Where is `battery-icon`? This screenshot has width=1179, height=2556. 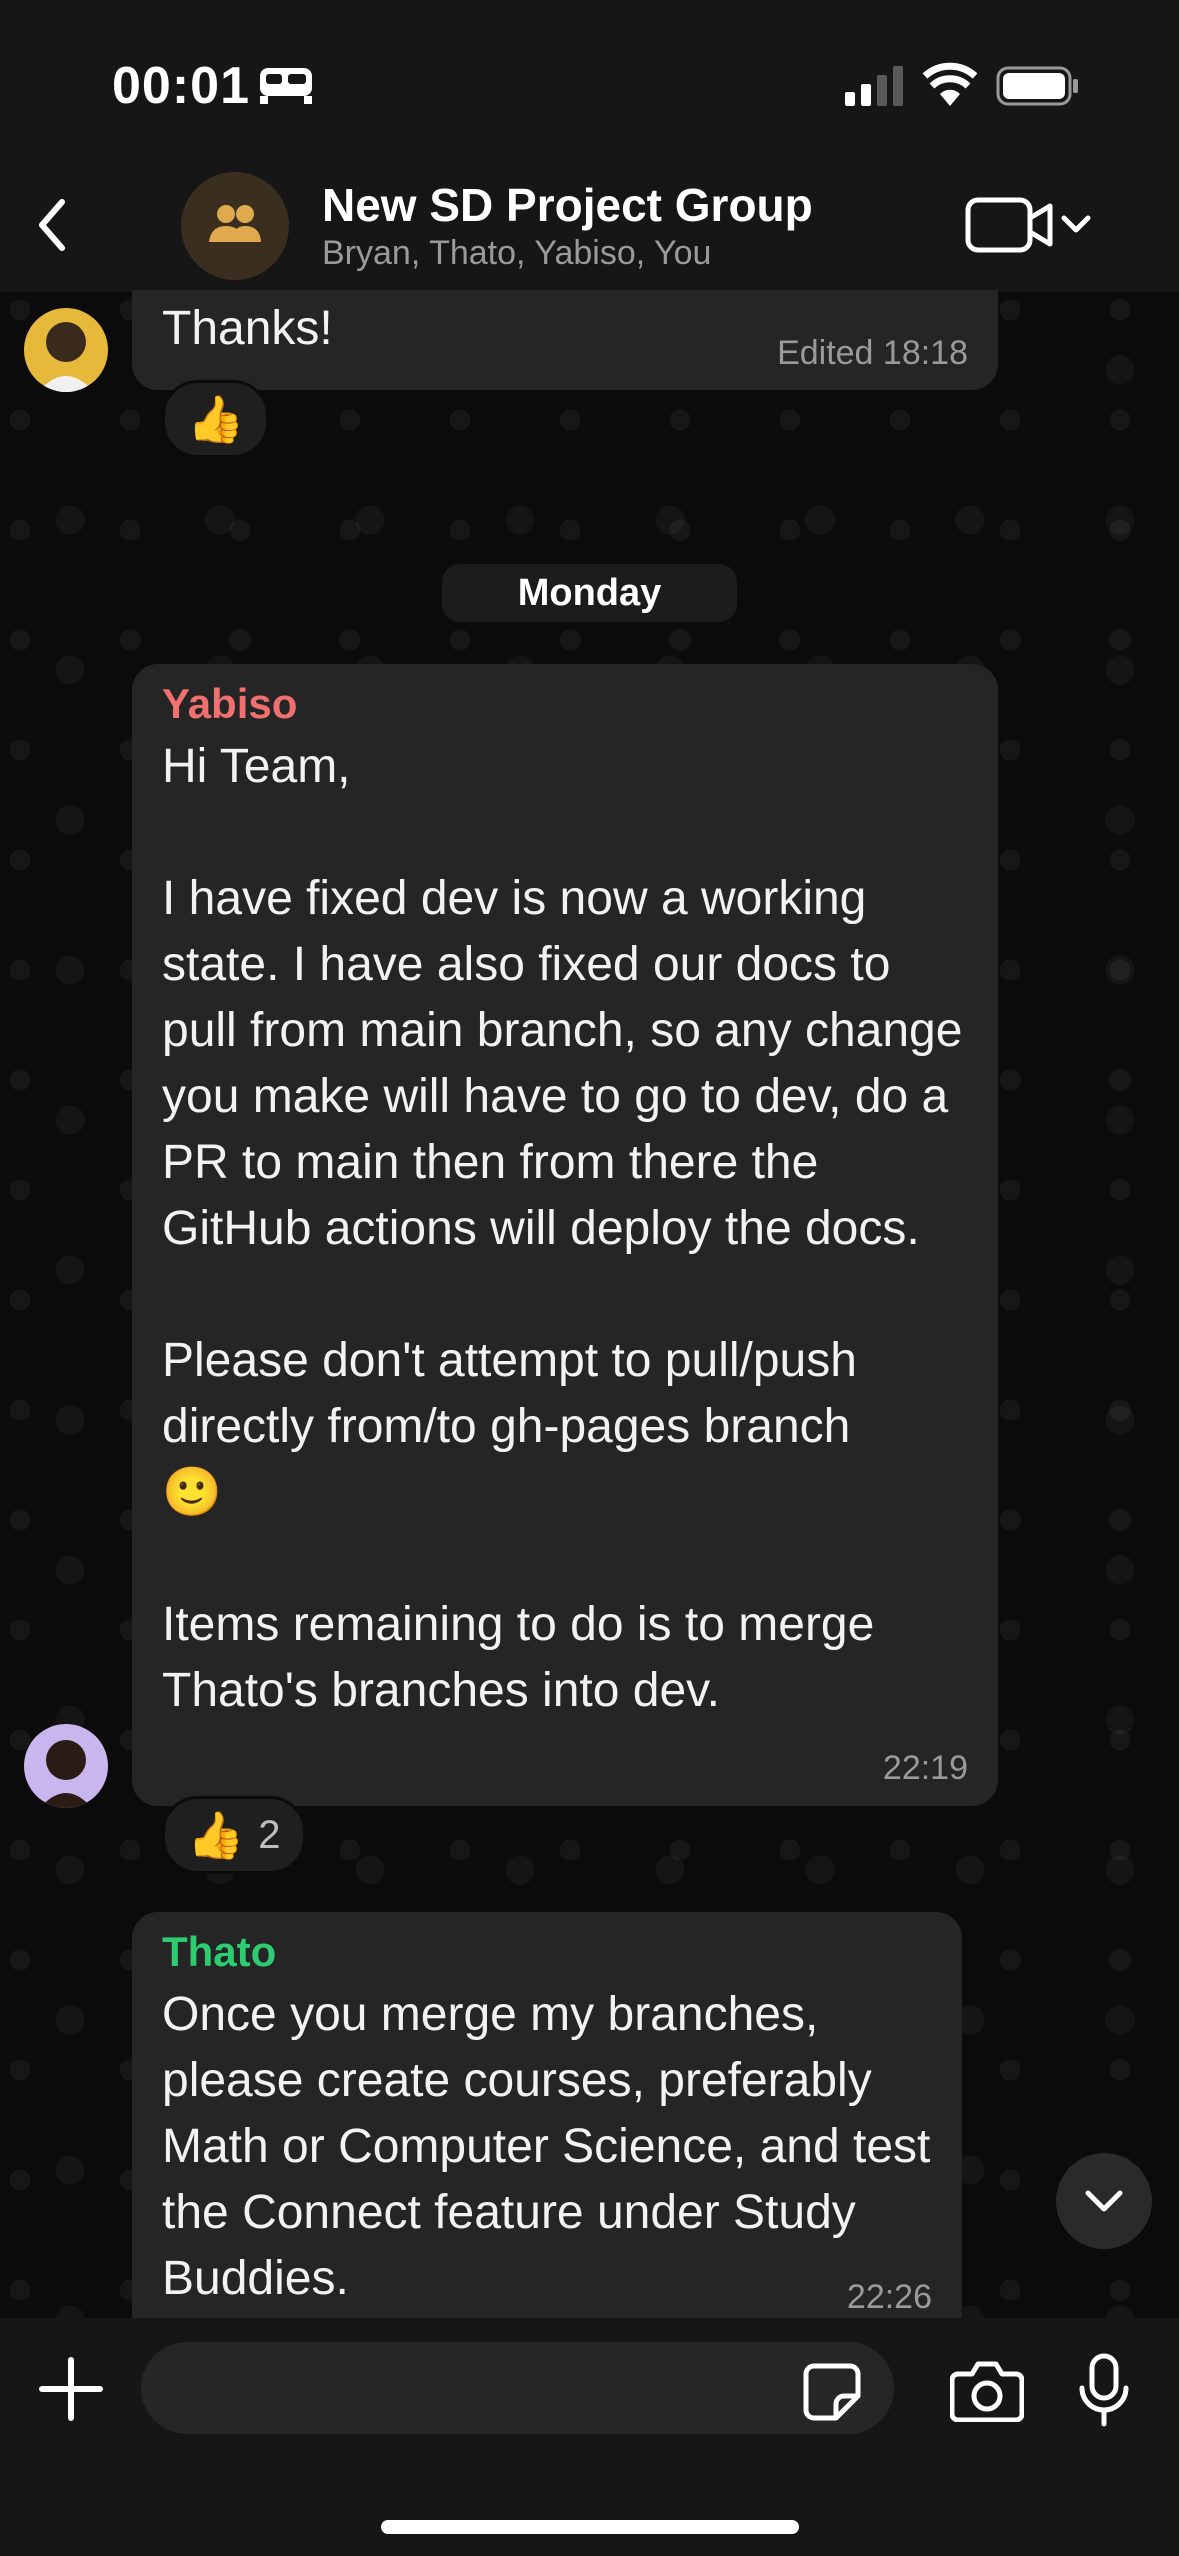
battery-icon is located at coordinates (1037, 86).